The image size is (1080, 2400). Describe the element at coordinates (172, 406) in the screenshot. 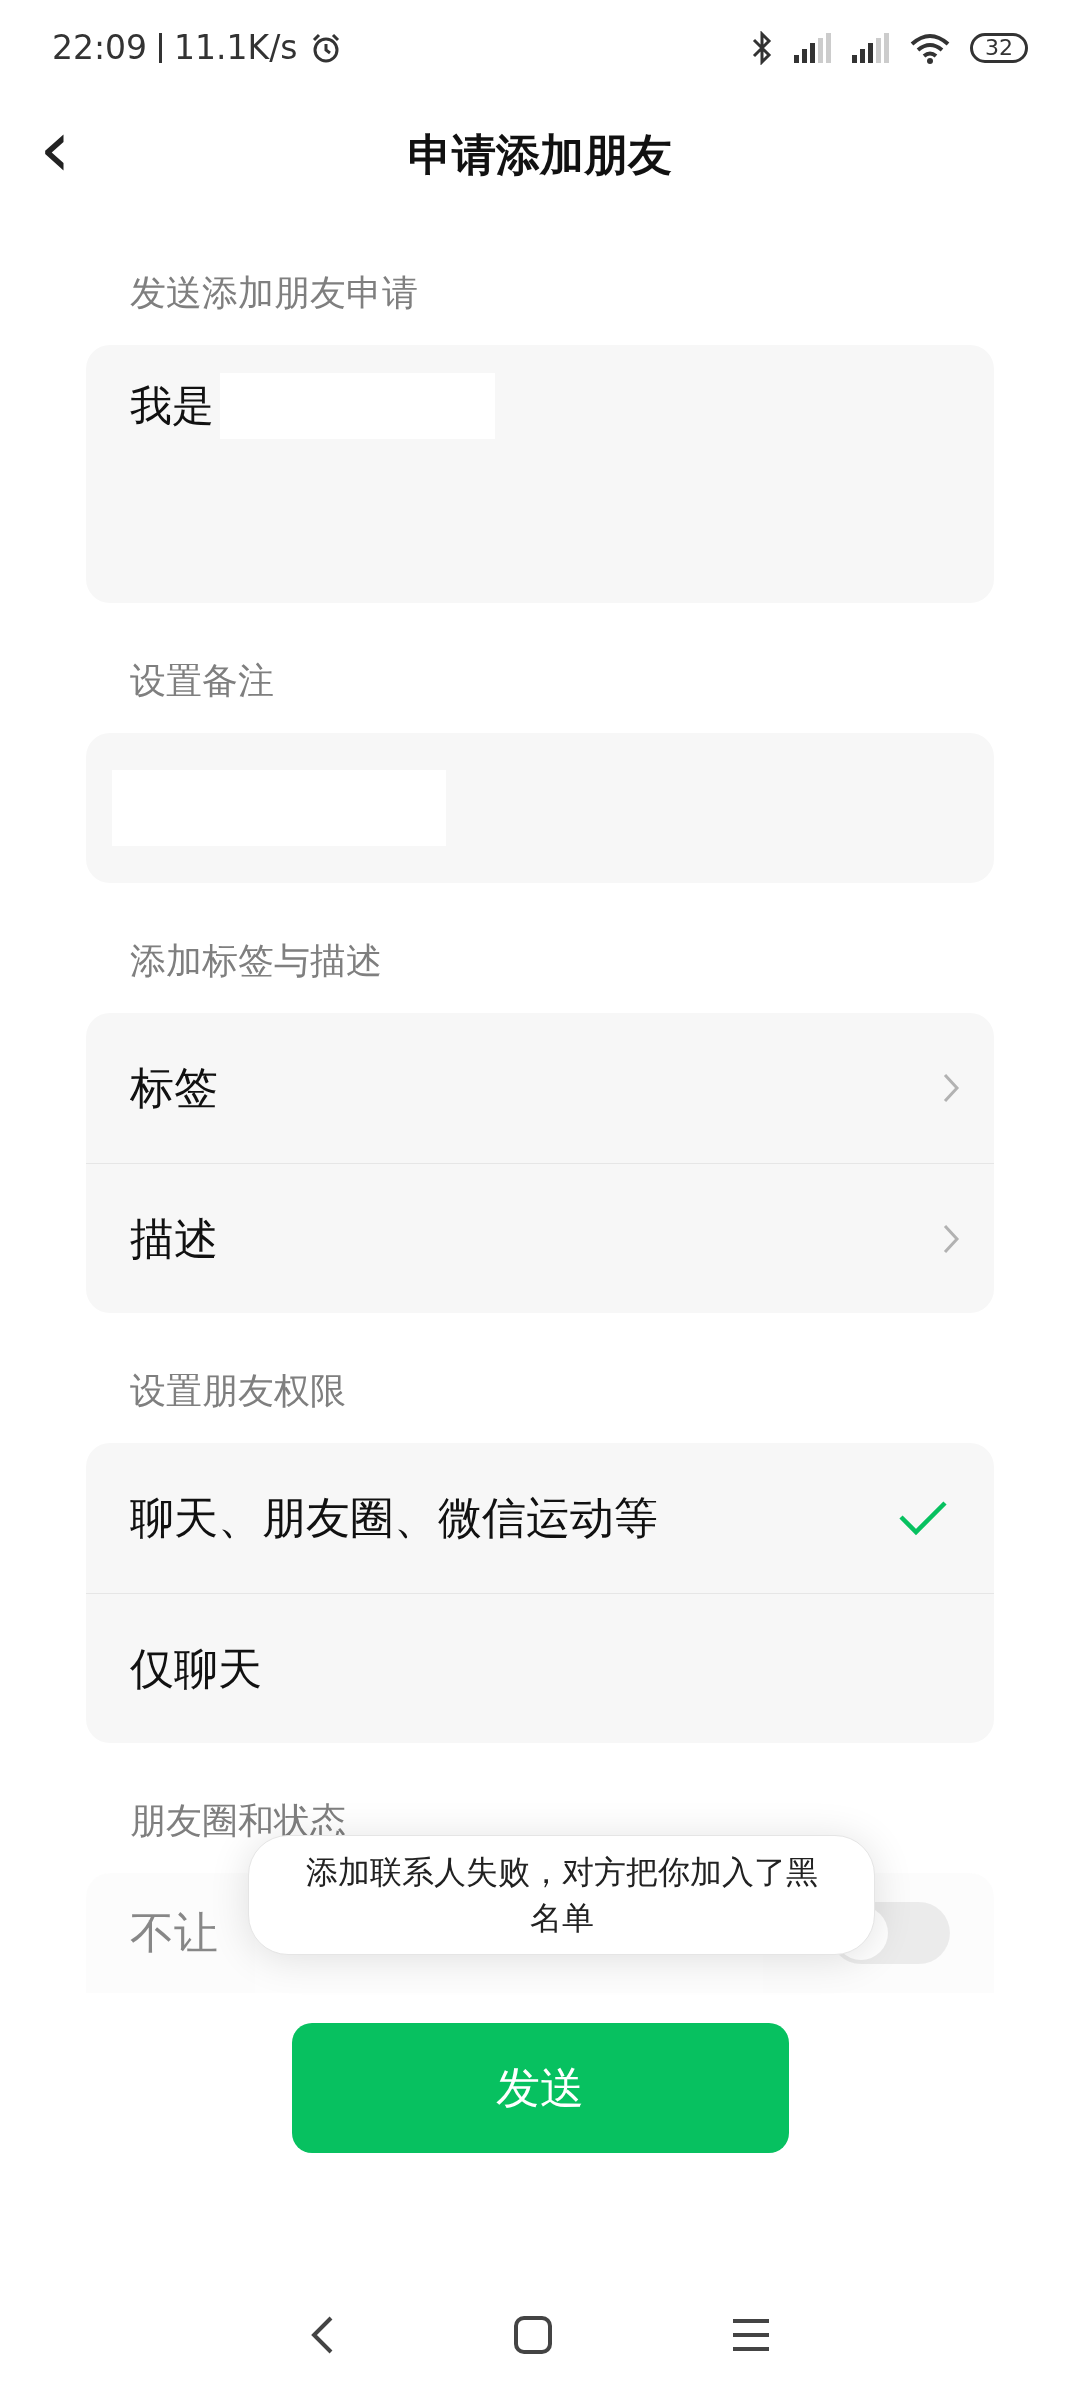

I see `request-message-text: 我是` at that location.